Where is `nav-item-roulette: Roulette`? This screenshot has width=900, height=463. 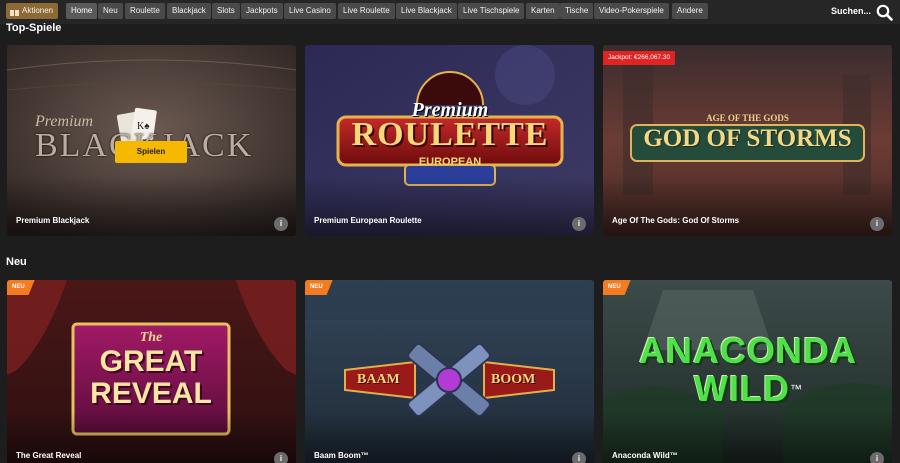
nav-item-roulette: Roulette is located at coordinates (145, 11).